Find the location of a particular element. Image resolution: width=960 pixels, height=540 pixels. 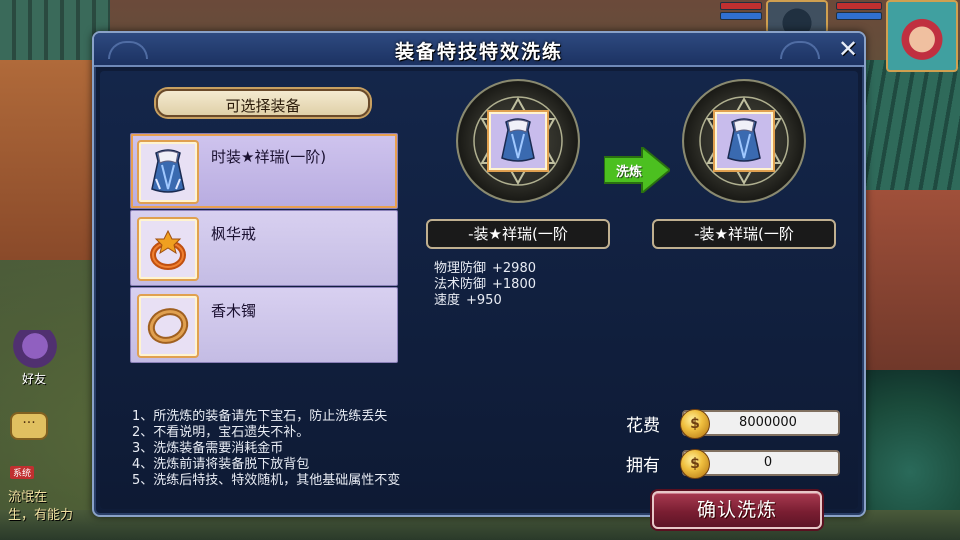

instruction-line: 2、不看说明，宝石遗失不补。 is located at coordinates (221, 432).